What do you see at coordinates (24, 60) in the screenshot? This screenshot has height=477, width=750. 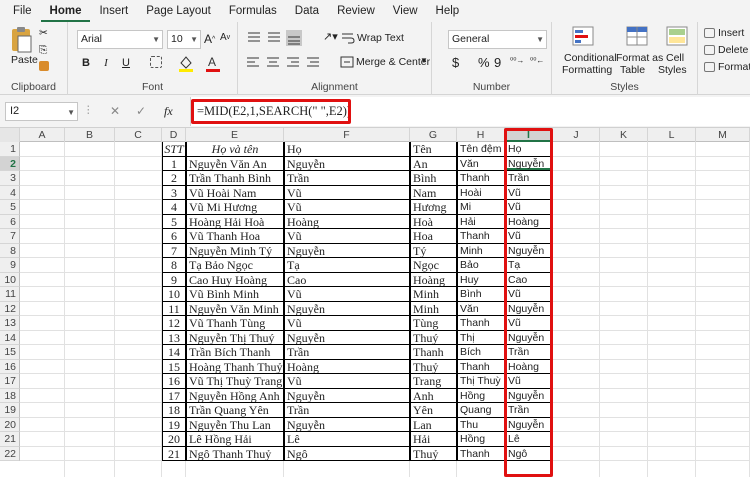 I see `paste-button: Paste` at bounding box center [24, 60].